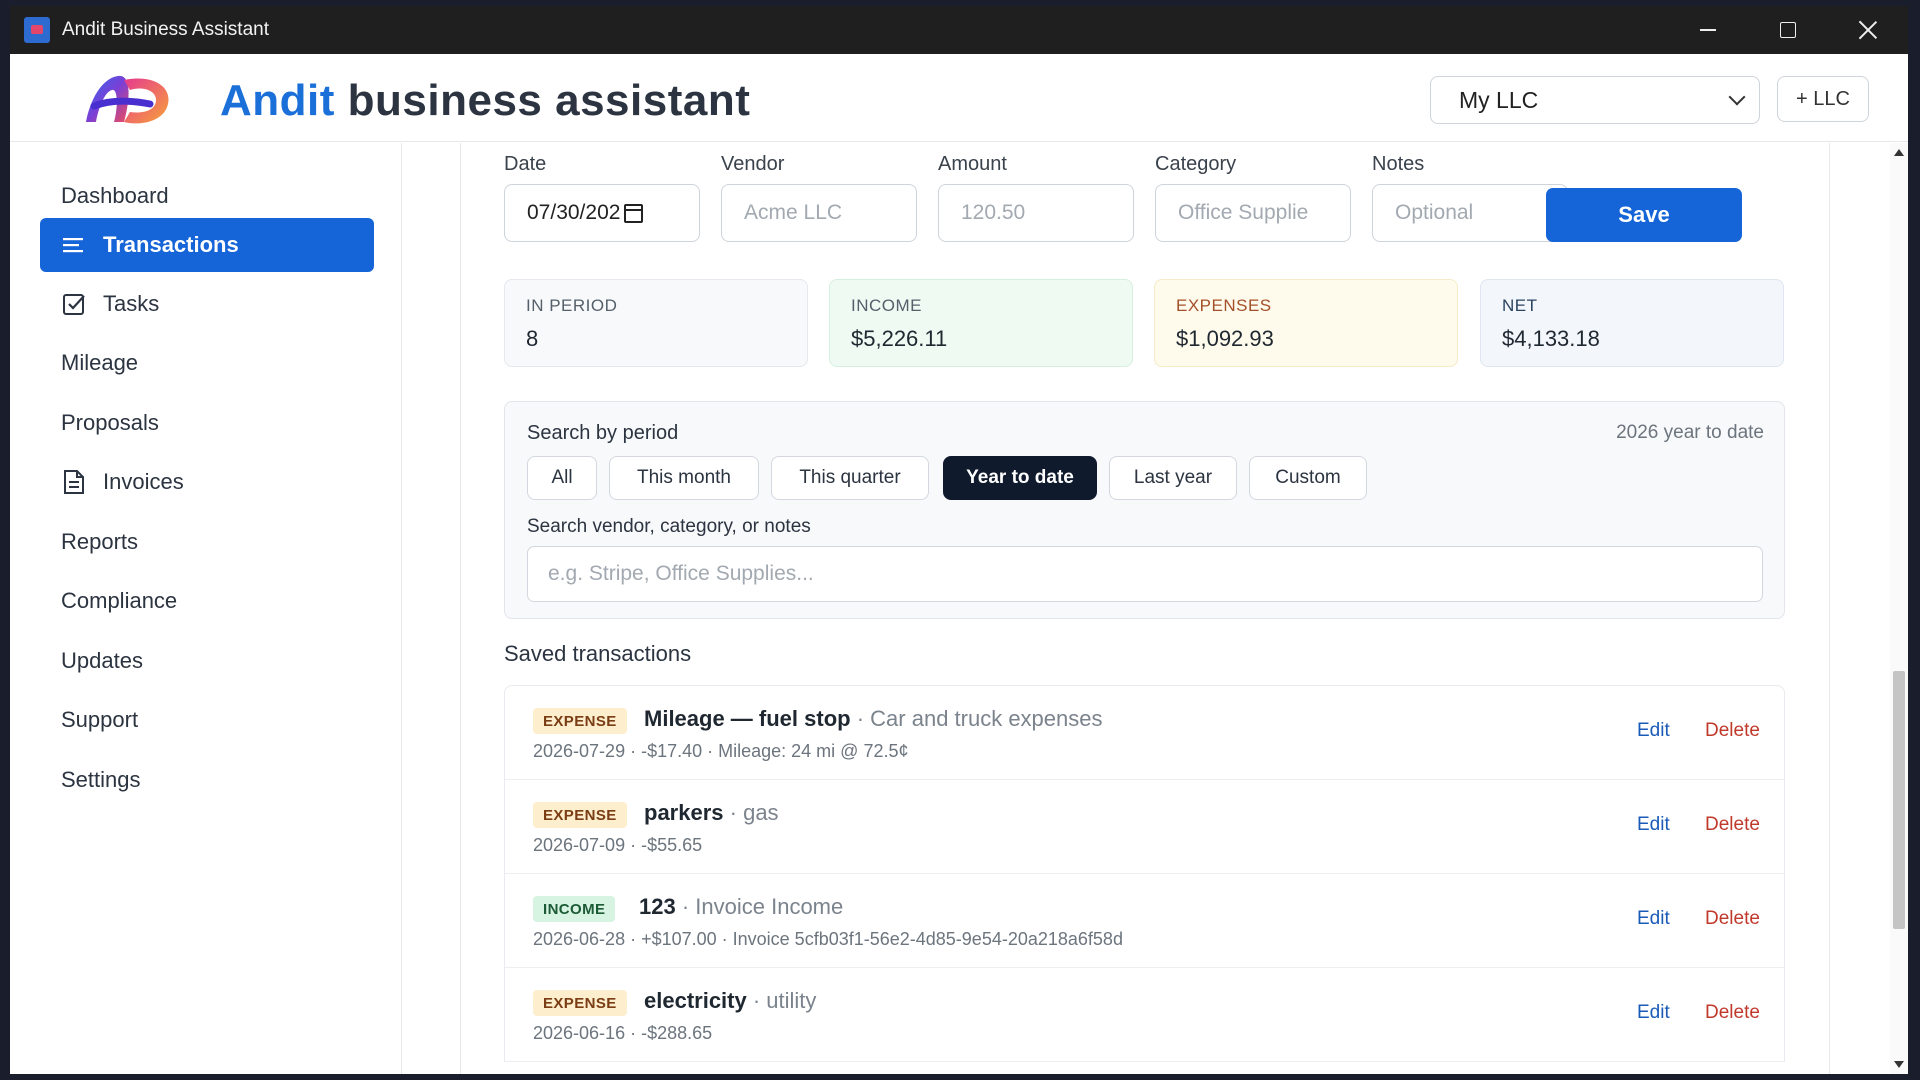 Image resolution: width=1920 pixels, height=1080 pixels. What do you see at coordinates (532, 338) in the screenshot?
I see `stat-value: 8` at bounding box center [532, 338].